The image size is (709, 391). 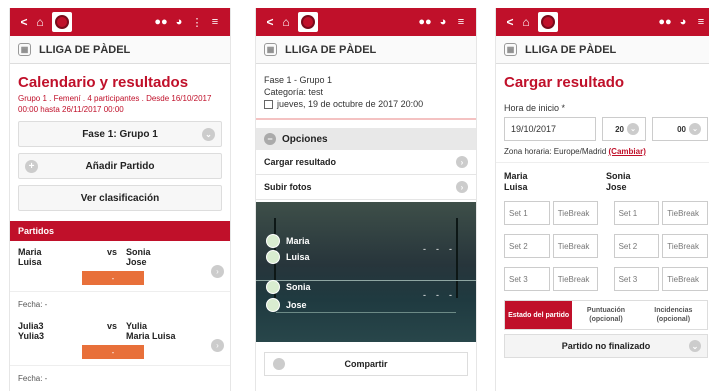 I want to click on team-b-set2-input: Set 2, so click(x=636, y=246).